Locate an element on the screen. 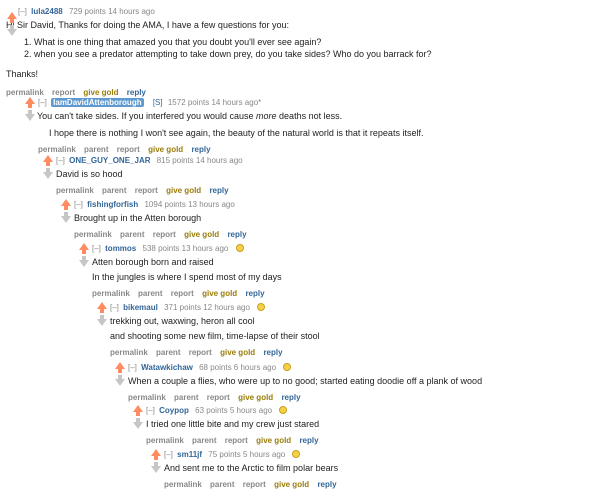 This screenshot has height=499, width=598. author-link: tommos is located at coordinates (120, 248).